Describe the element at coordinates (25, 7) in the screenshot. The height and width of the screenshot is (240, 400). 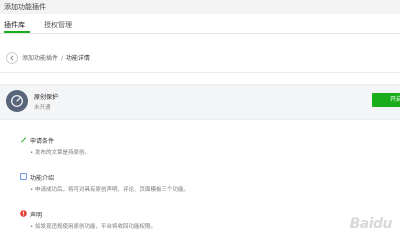
I see `app-title: 添加功能插件` at that location.